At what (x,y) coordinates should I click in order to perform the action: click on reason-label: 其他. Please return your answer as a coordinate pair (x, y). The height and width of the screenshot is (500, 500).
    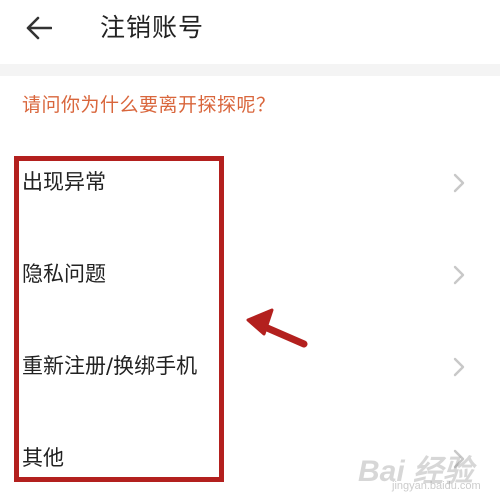
    Looking at the image, I should click on (43, 458).